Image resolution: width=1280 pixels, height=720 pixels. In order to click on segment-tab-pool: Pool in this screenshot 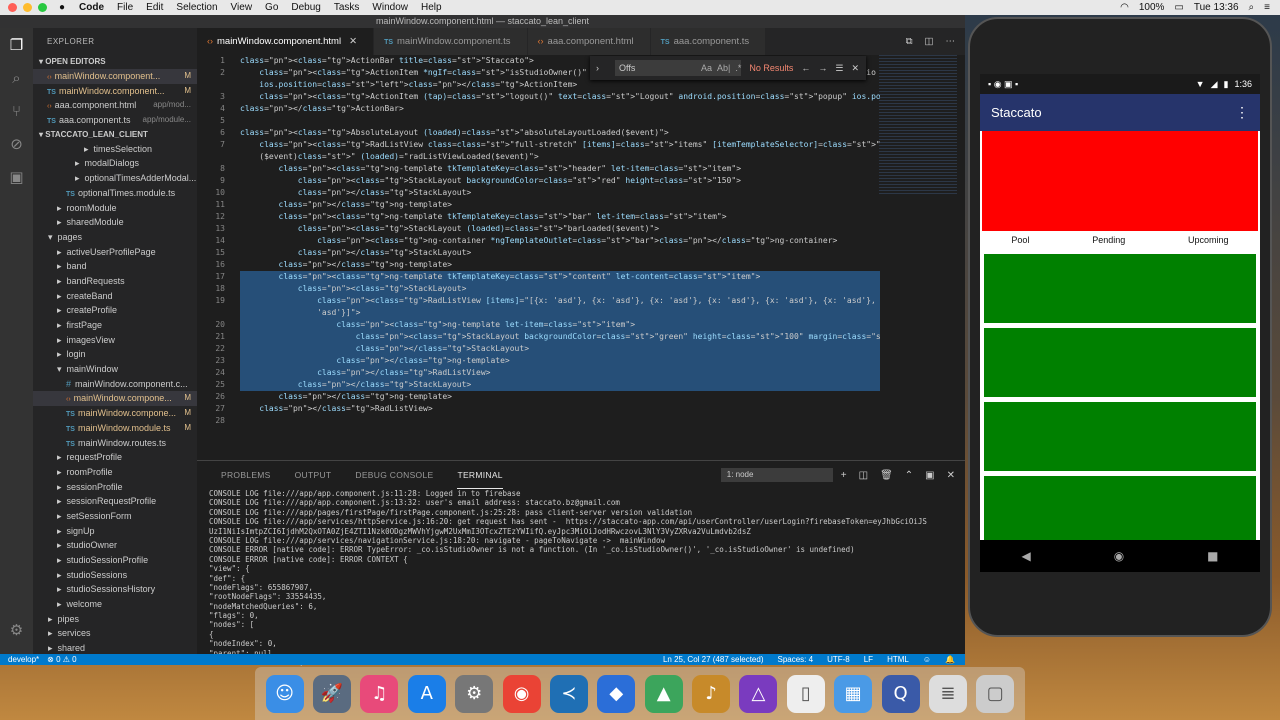, I will do `click(1020, 240)`.